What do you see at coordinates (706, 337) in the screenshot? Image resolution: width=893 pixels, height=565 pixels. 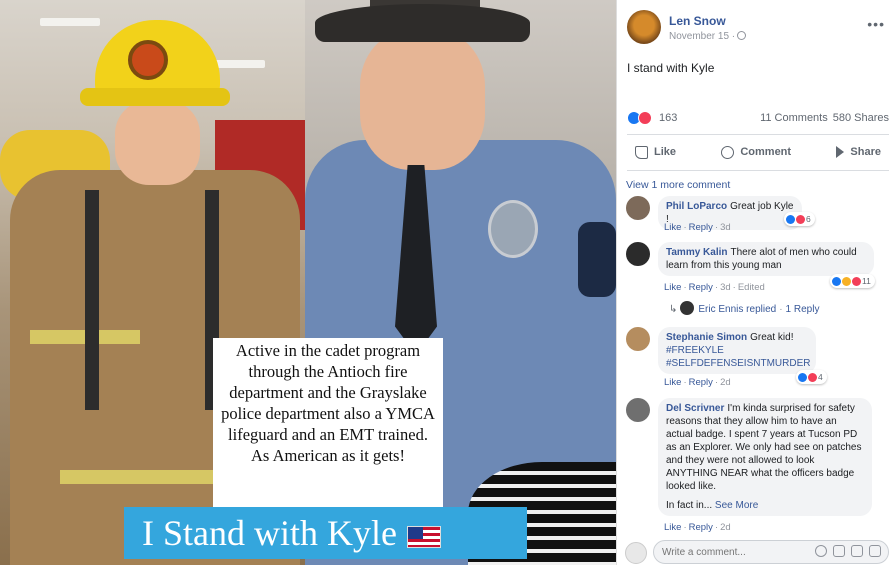 I see `commenter-name: Stephanie Simon` at bounding box center [706, 337].